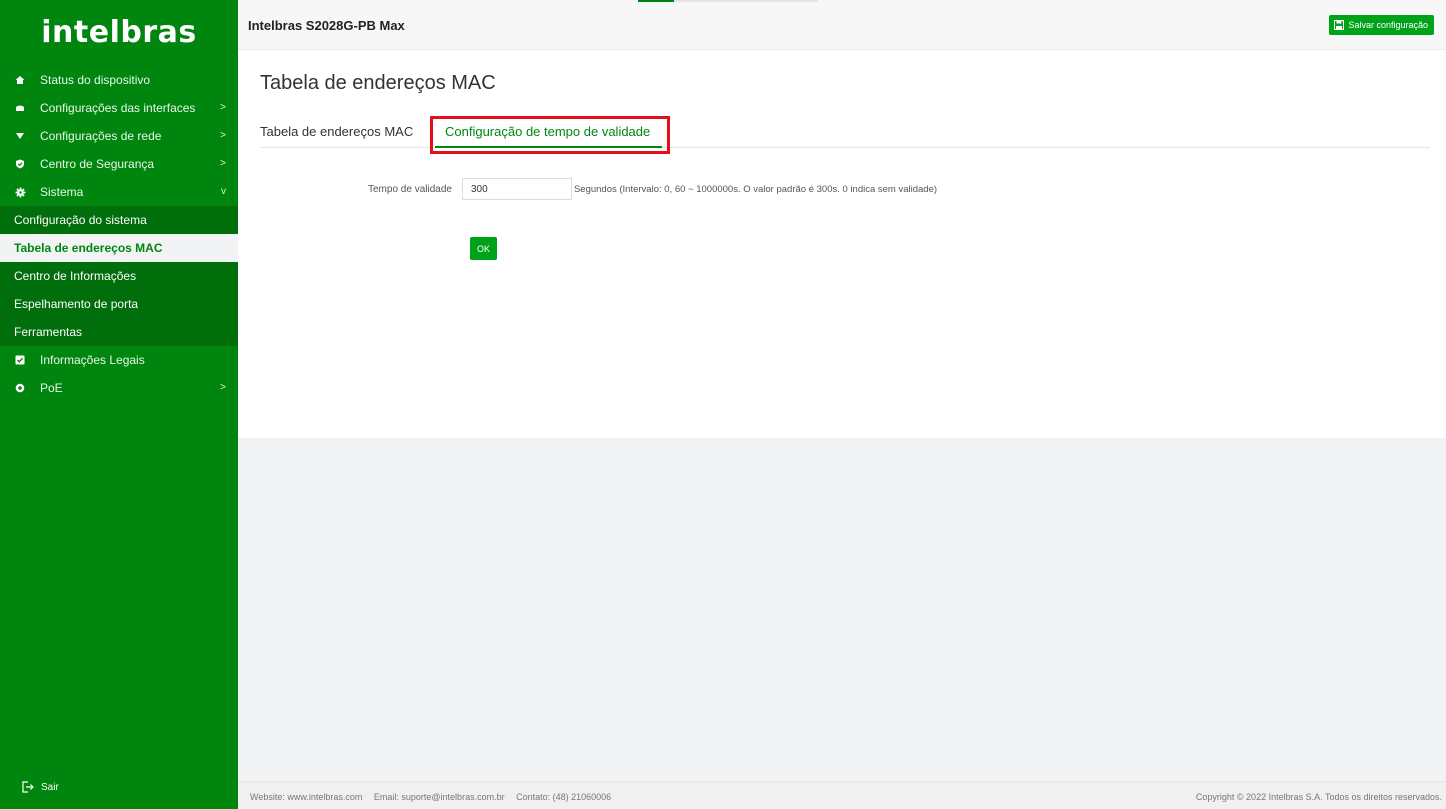 This screenshot has height=809, width=1446. I want to click on aging-time-input, so click(516, 189).